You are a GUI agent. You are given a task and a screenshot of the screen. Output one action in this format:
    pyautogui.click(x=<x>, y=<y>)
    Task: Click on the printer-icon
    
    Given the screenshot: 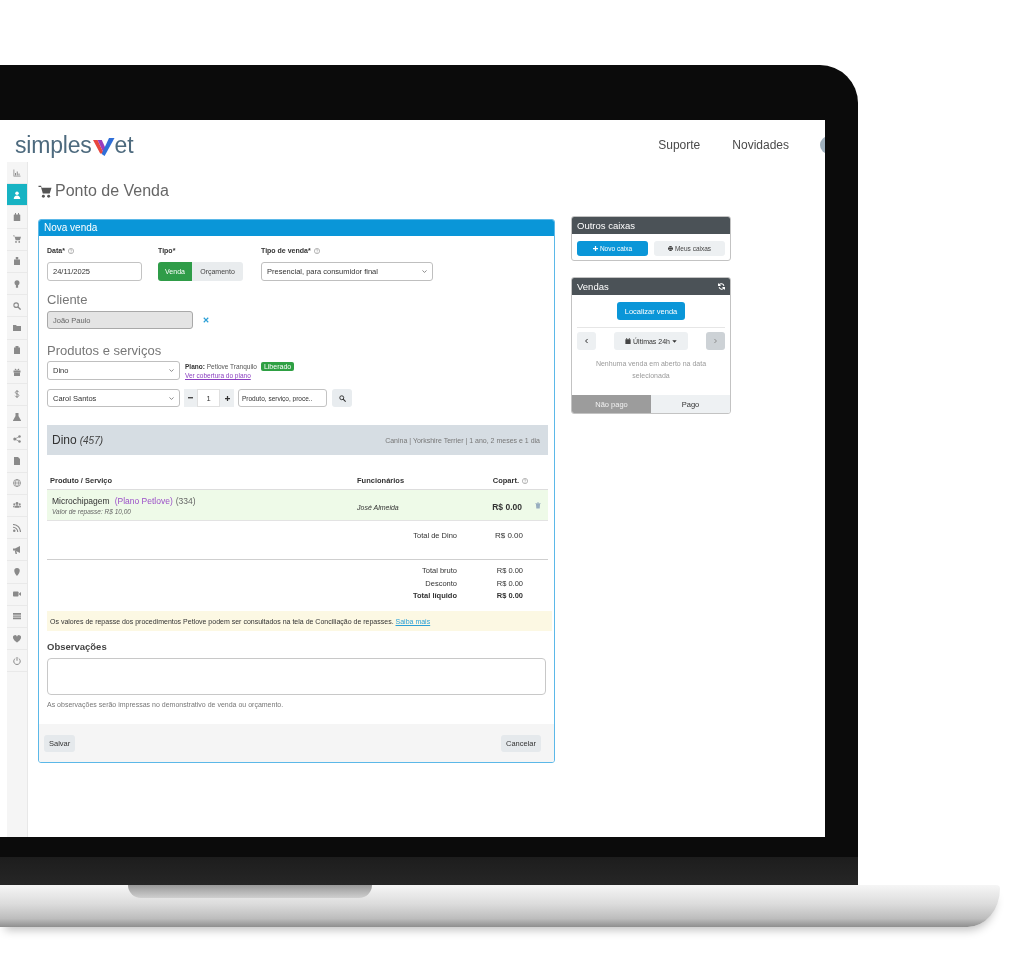 What is the action you would take?
    pyautogui.click(x=670, y=248)
    